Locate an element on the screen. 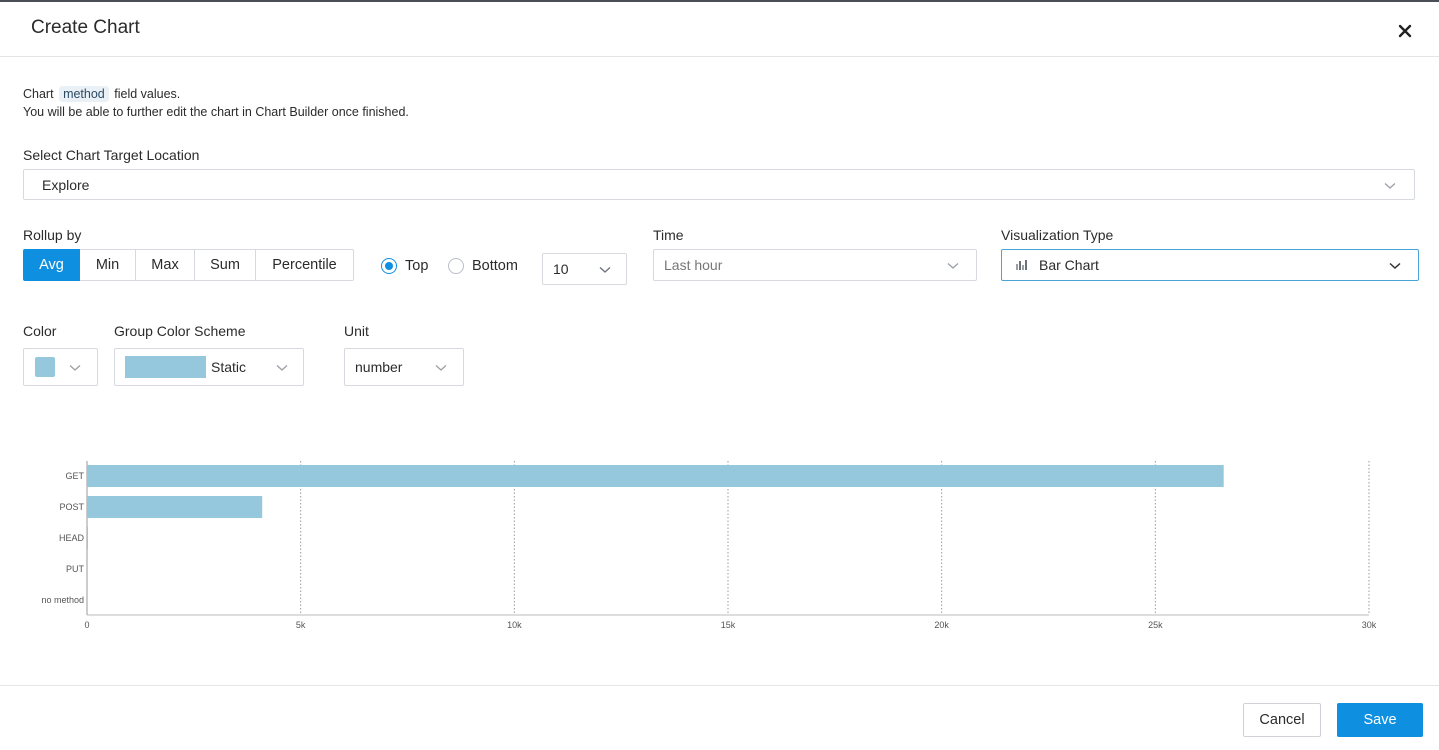  x-tick-label: 10k is located at coordinates (514, 625).